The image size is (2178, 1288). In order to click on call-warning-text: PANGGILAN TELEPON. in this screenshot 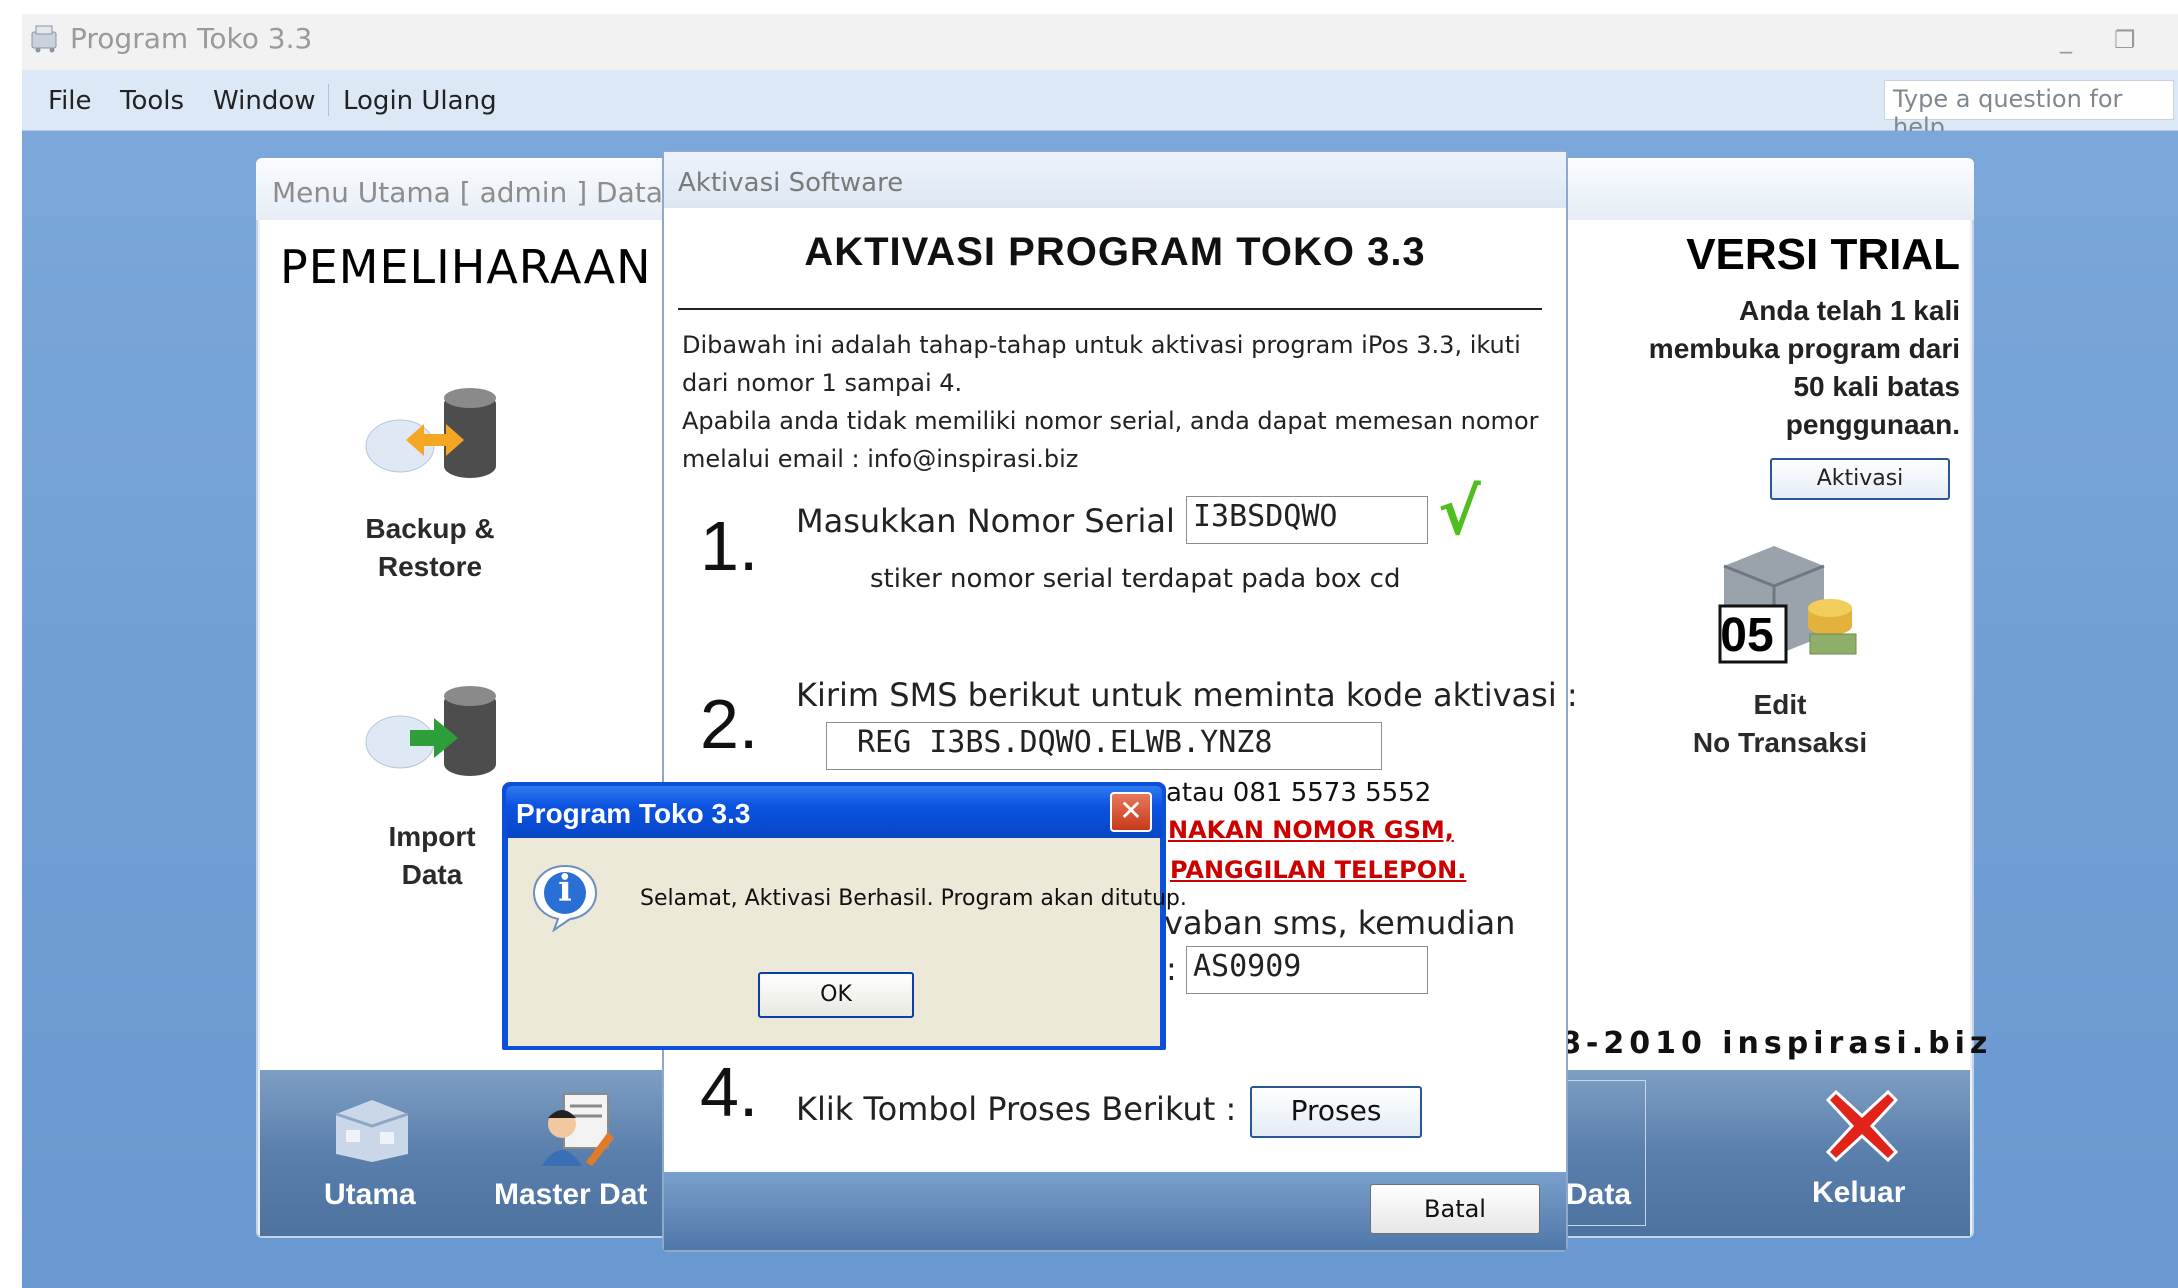, I will do `click(1318, 870)`.